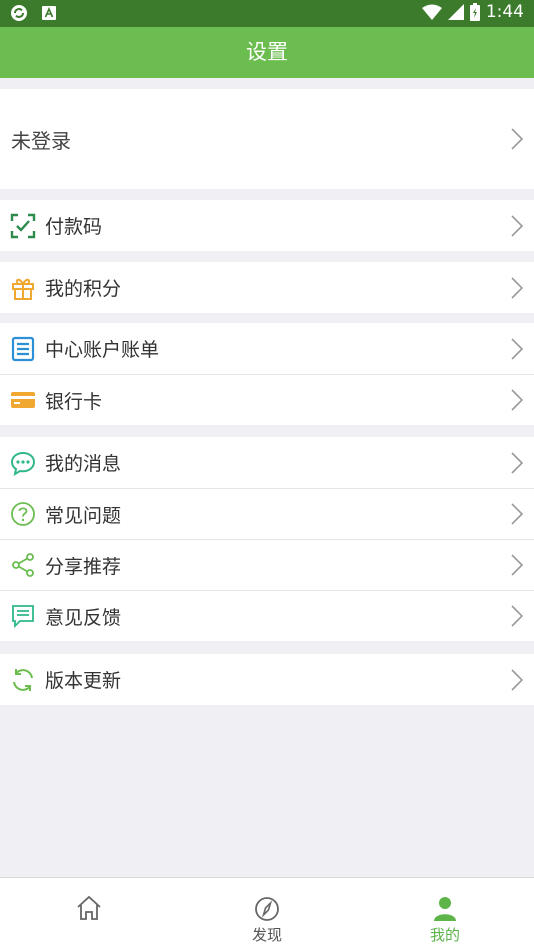 The height and width of the screenshot is (950, 534). Describe the element at coordinates (267, 399) in the screenshot. I see `menu-item-bank-card: 银行卡` at that location.